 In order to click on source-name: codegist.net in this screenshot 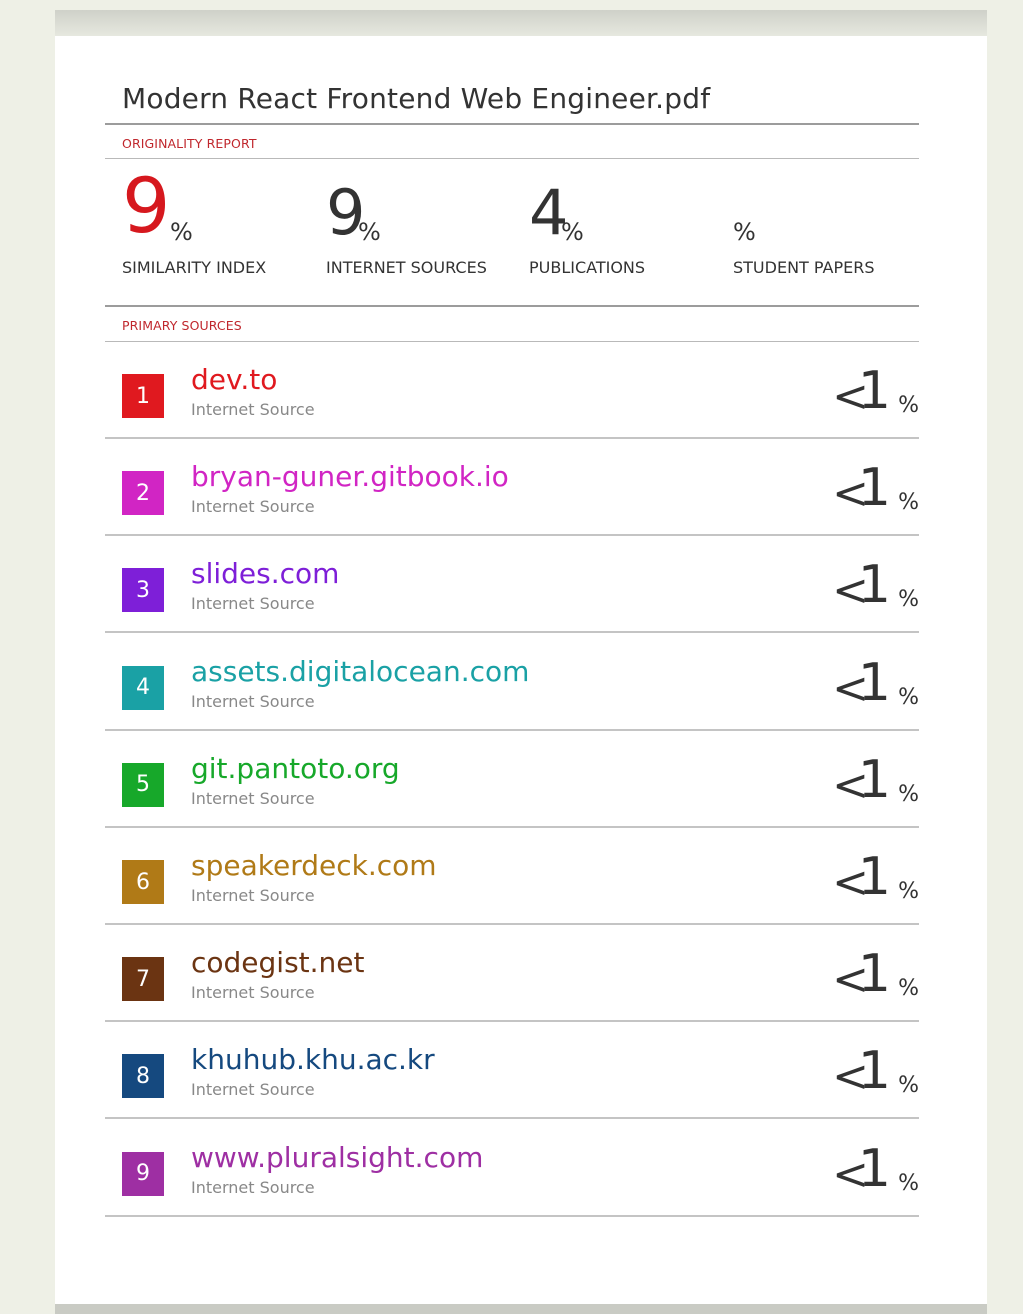, I will do `click(278, 963)`.